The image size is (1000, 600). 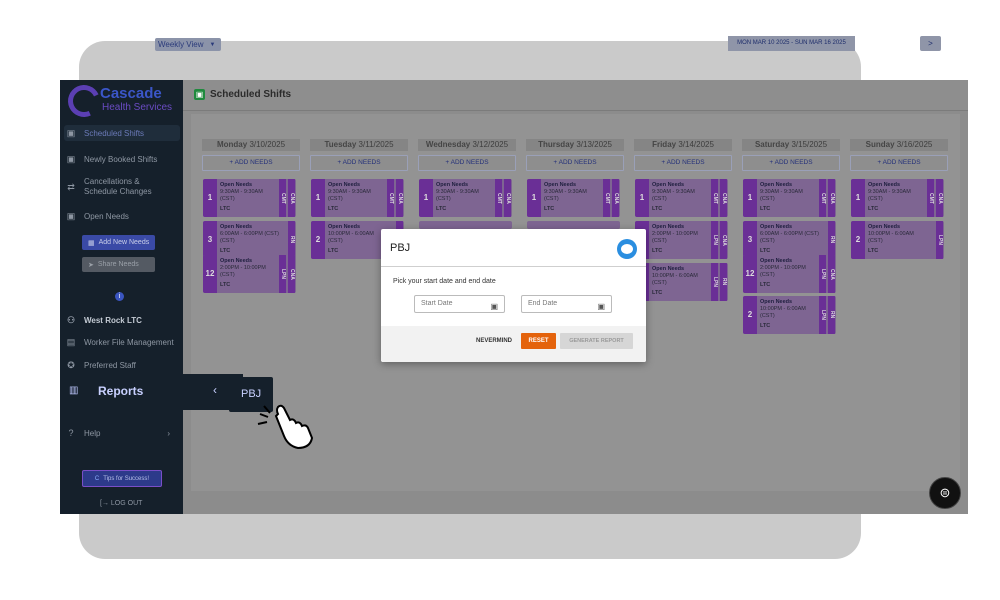 What do you see at coordinates (945, 493) in the screenshot?
I see `chat-icon: ⊜` at bounding box center [945, 493].